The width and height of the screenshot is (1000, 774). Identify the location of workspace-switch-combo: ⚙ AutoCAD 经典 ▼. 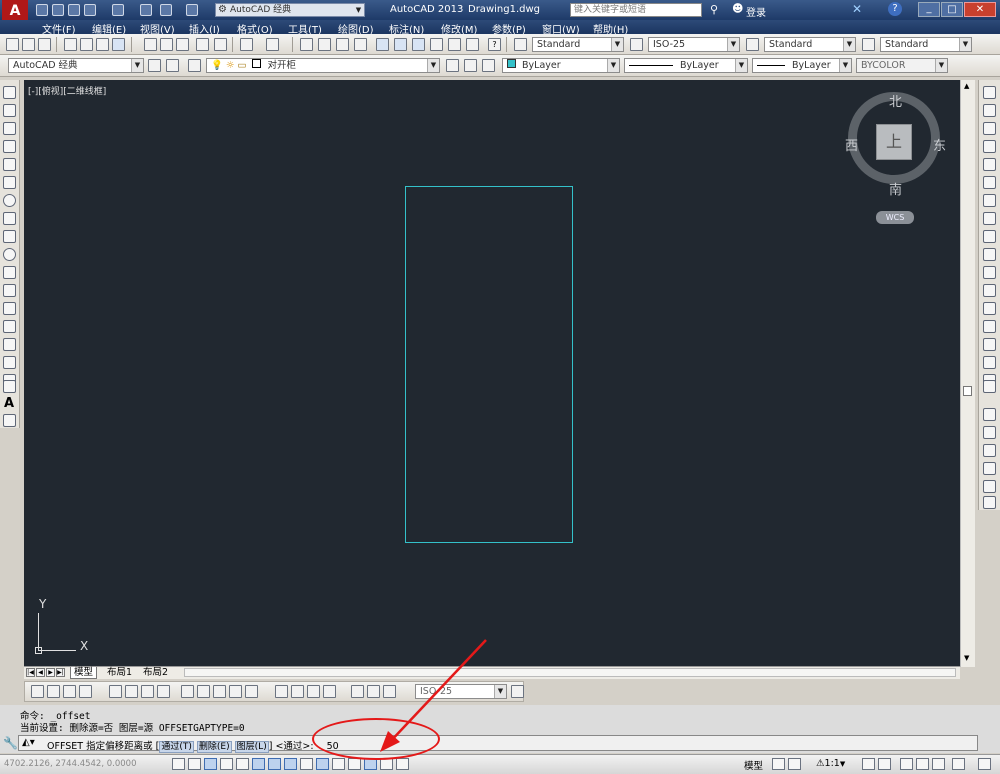
(290, 10).